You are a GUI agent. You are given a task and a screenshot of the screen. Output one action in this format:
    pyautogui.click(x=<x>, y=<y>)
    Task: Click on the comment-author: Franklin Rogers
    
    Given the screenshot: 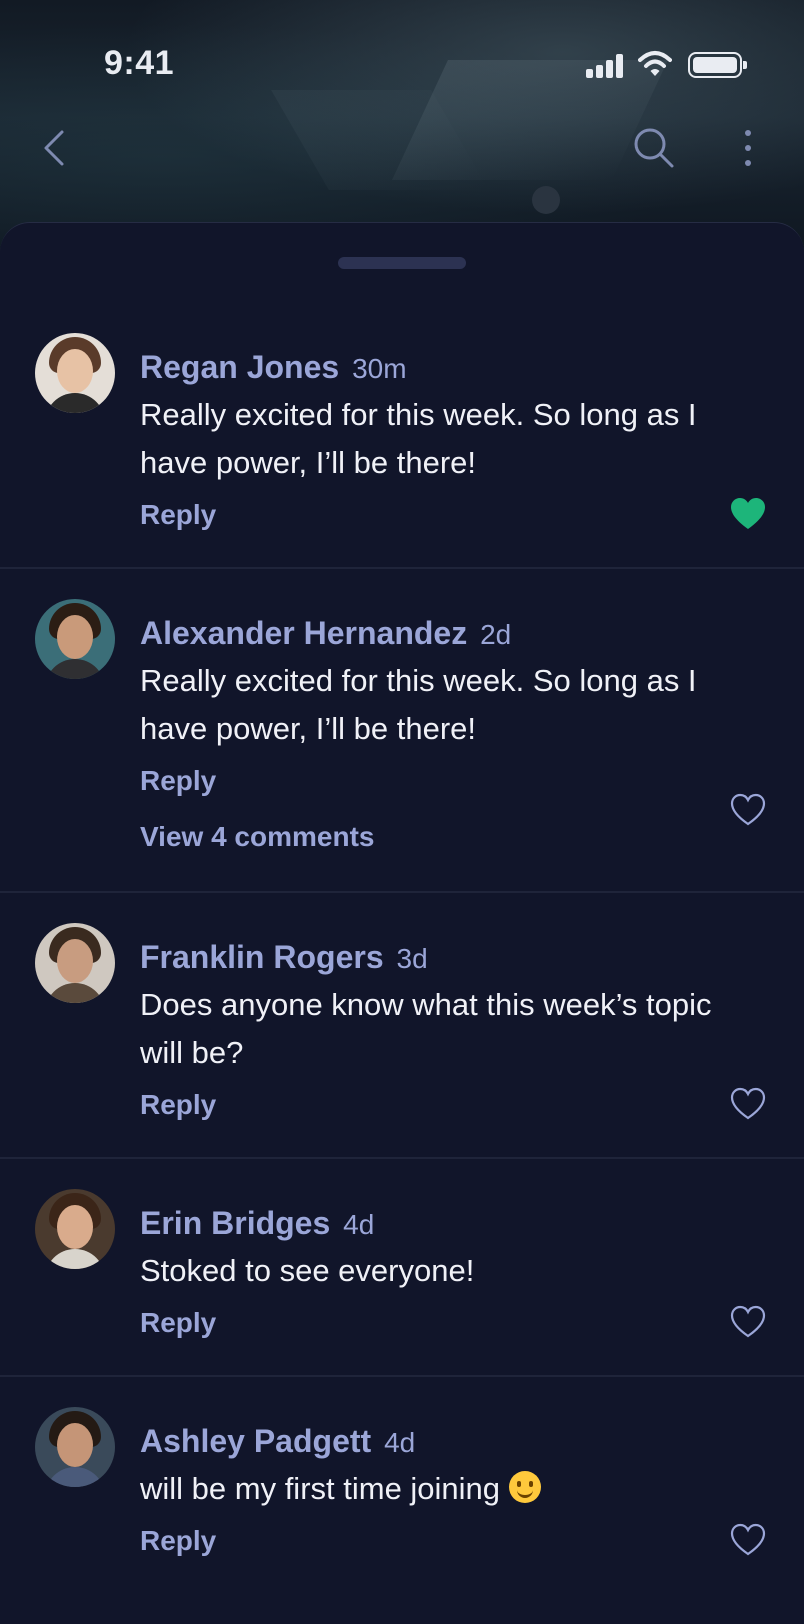 What is the action you would take?
    pyautogui.click(x=262, y=957)
    